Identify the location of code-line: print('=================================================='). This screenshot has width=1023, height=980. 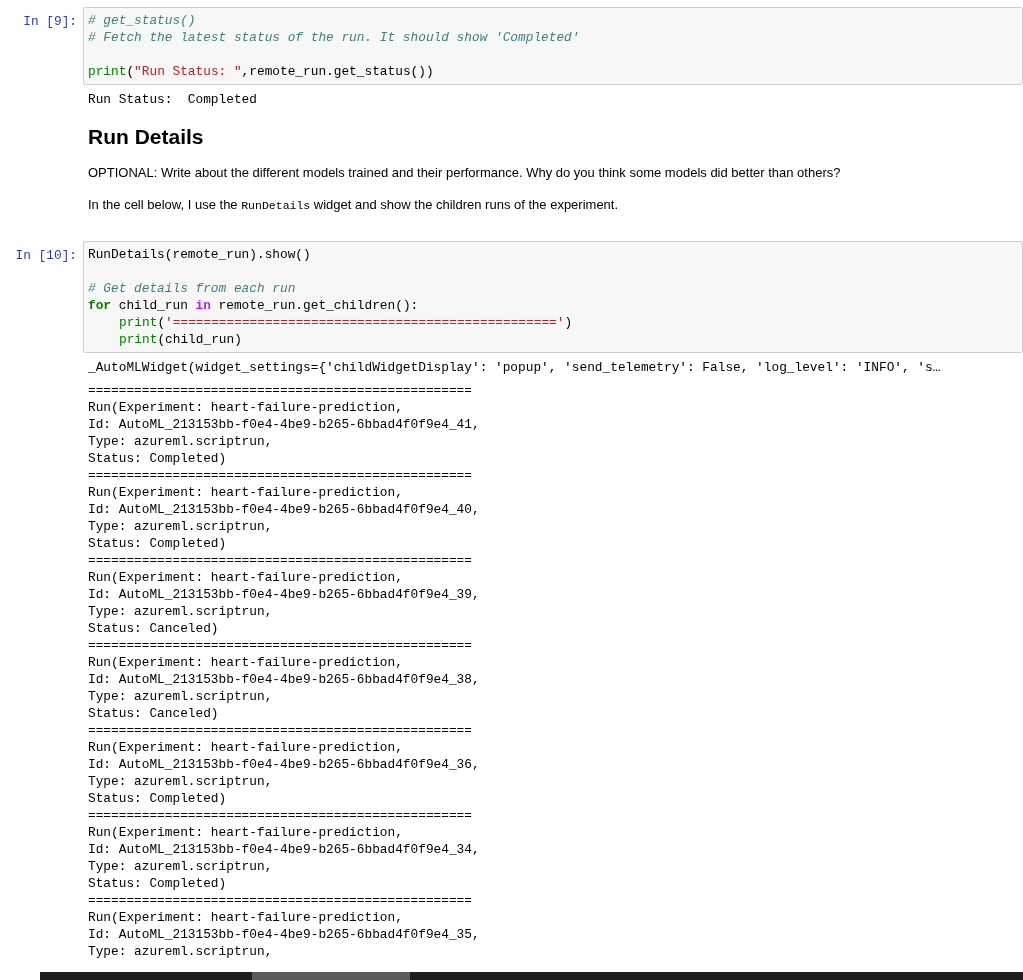
(346, 322).